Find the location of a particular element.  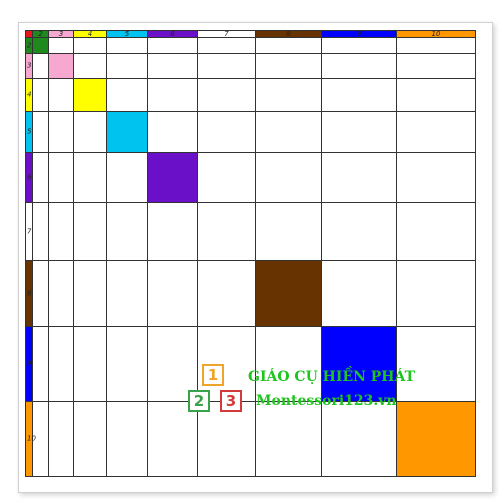

row-header-2: 2 is located at coordinates (29, 46).